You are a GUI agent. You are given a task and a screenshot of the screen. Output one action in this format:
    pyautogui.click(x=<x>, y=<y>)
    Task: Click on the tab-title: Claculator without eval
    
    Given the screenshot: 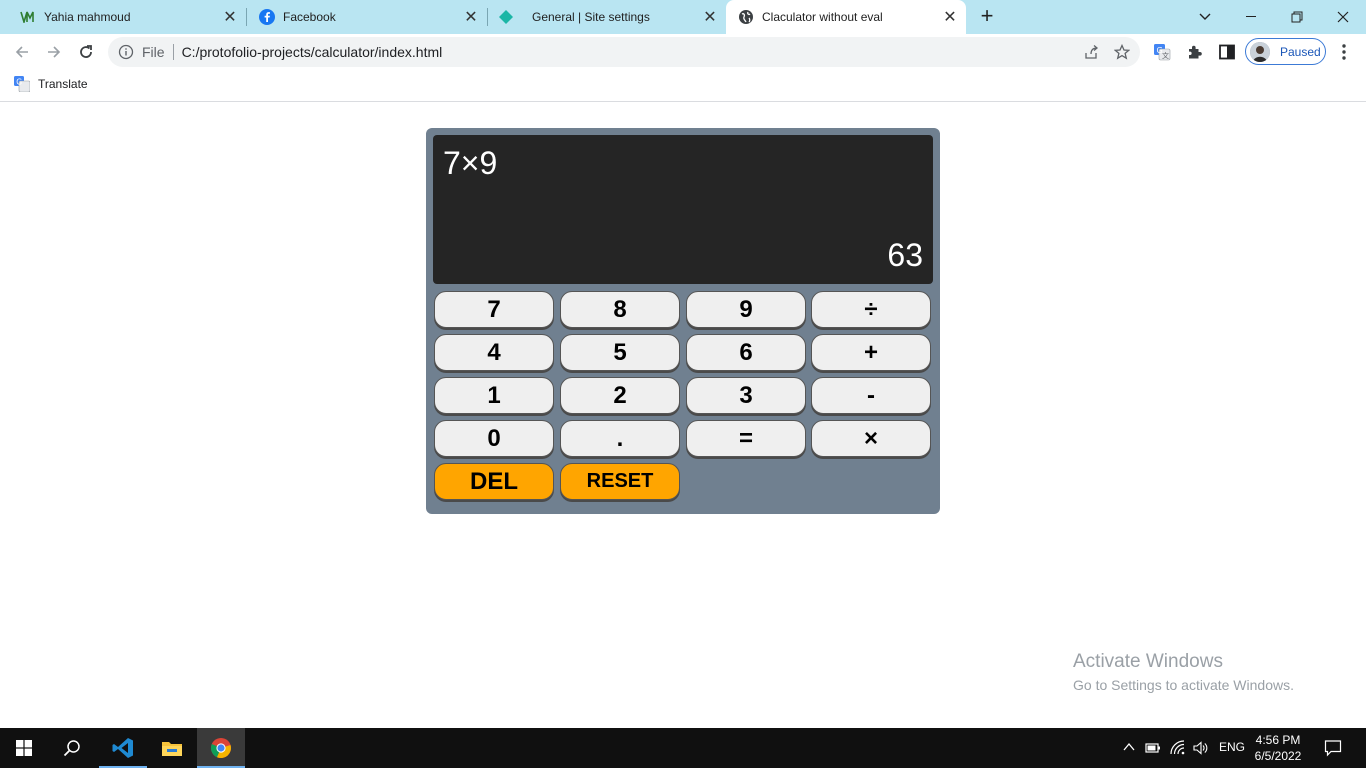 What is the action you would take?
    pyautogui.click(x=822, y=17)
    